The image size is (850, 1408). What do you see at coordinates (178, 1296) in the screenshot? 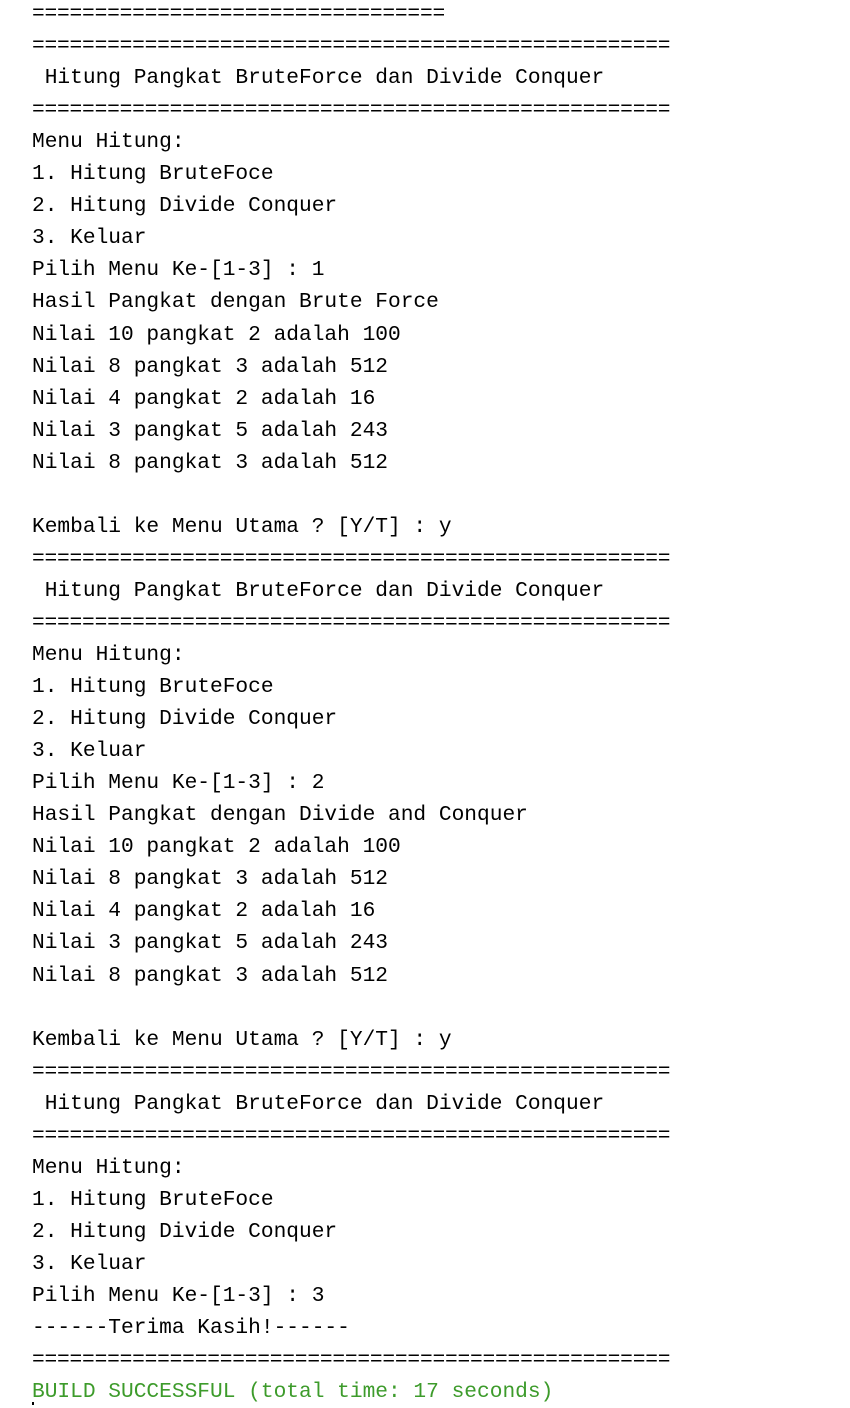
I see `input-prompt-line: Pilih Menu Ke-[1-3] : 3` at bounding box center [178, 1296].